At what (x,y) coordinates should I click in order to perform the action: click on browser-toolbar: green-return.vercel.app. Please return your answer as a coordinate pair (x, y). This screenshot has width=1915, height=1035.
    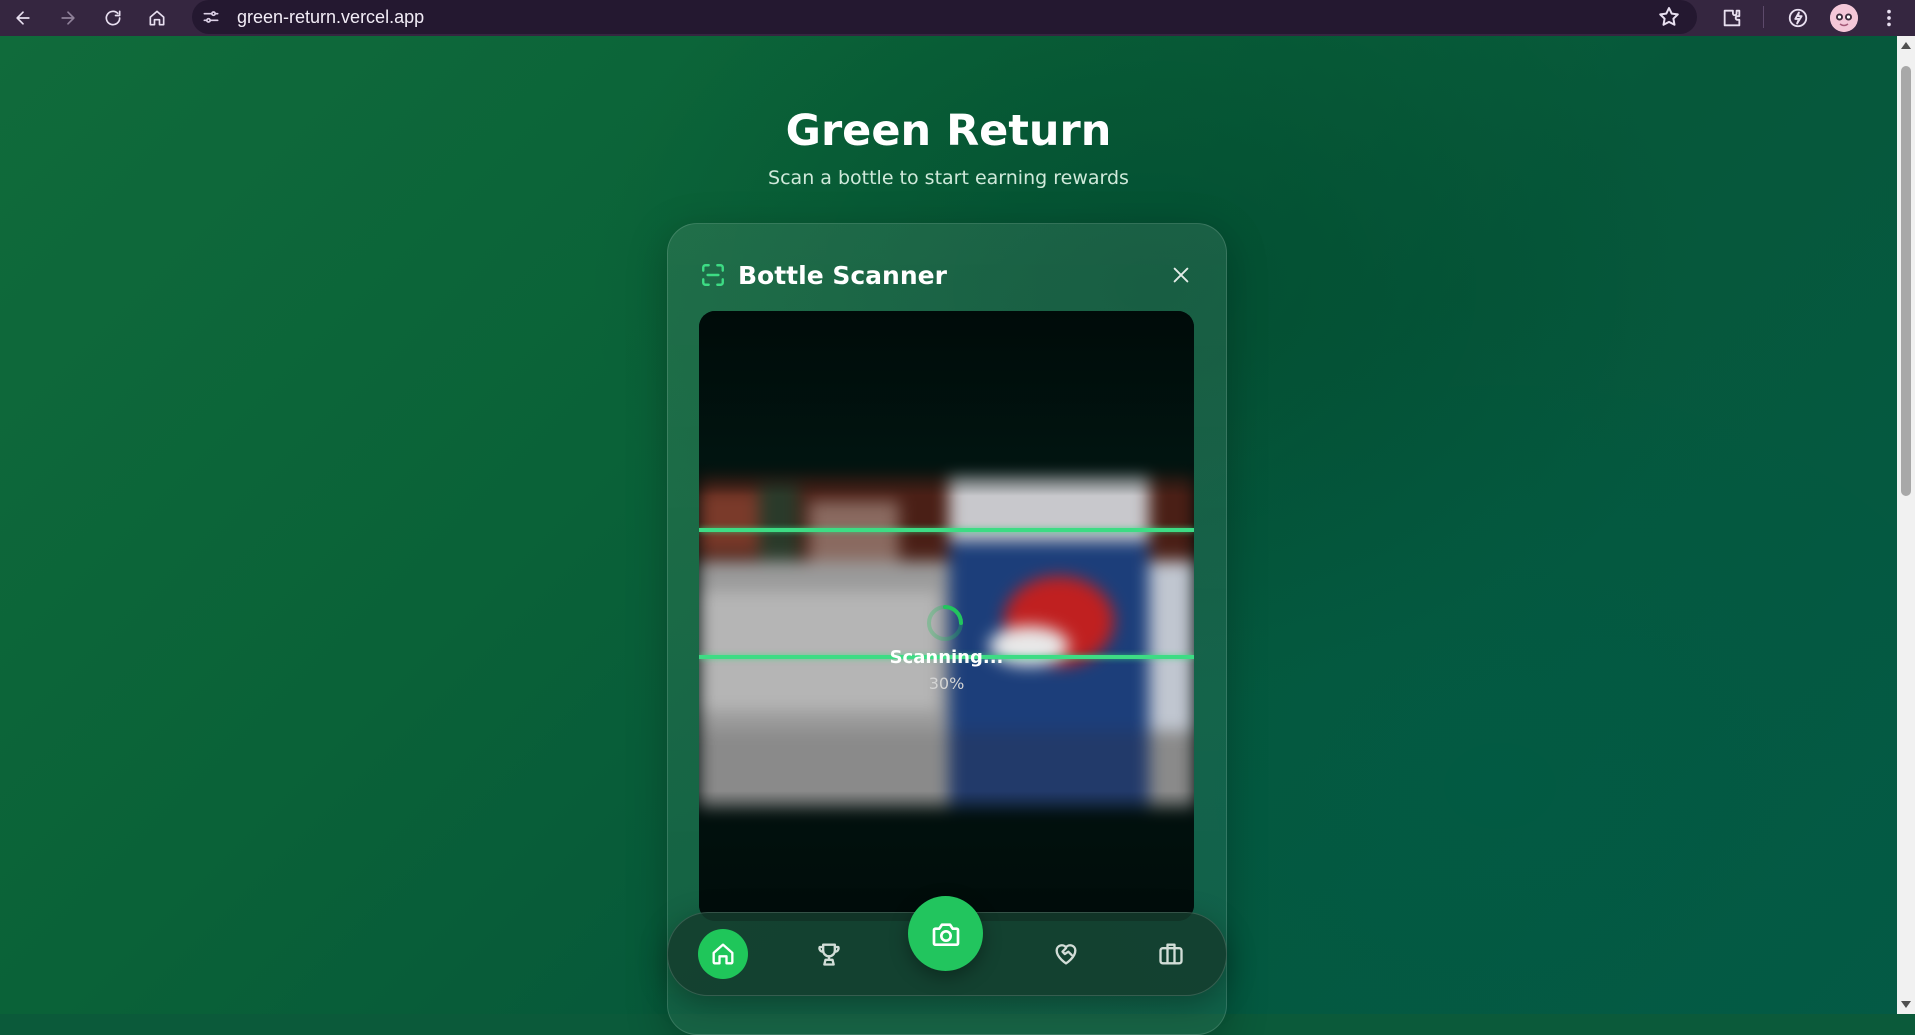
    Looking at the image, I should click on (957, 18).